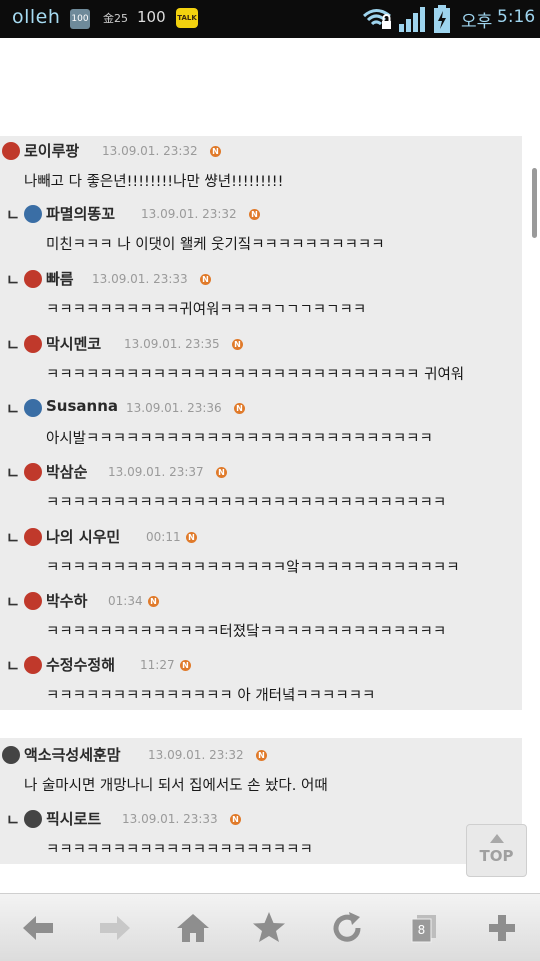  I want to click on ampm-label: 오후, so click(477, 22).